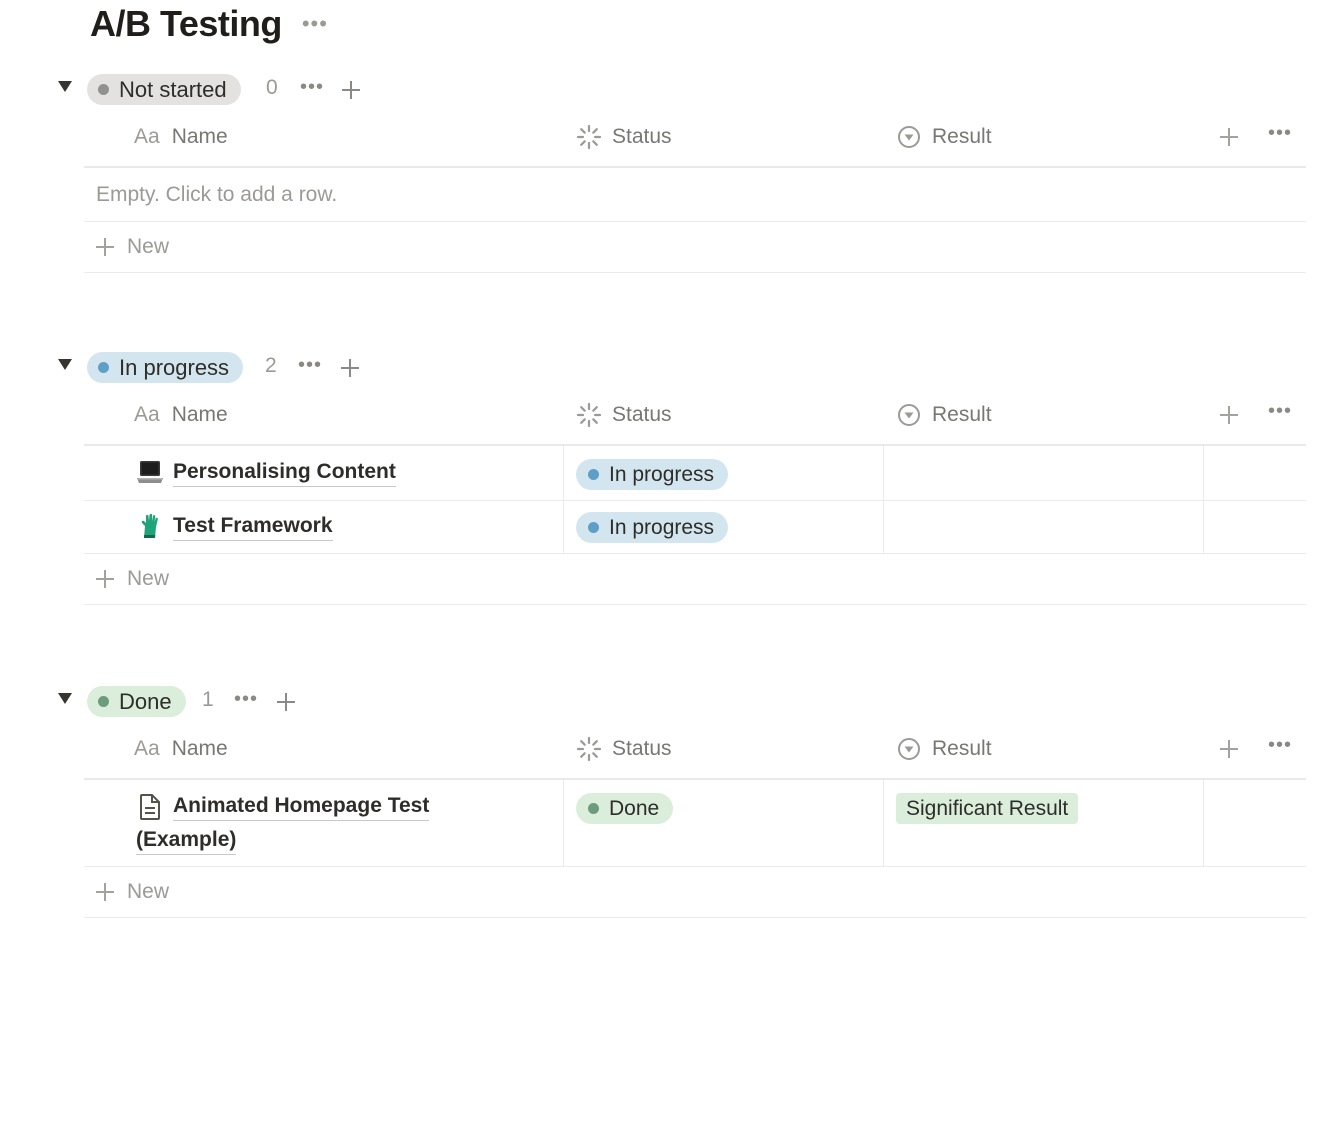 This screenshot has width=1322, height=1146. Describe the element at coordinates (315, 24) in the screenshot. I see `page-more-icon: •••` at that location.